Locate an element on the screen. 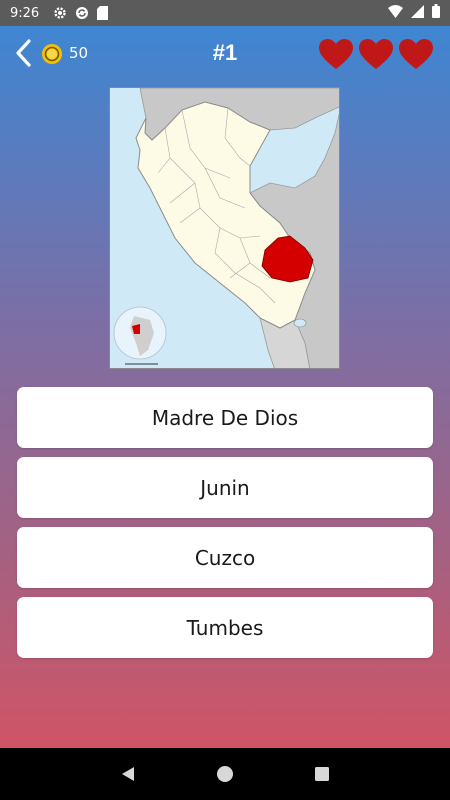  sync-icon is located at coordinates (82, 13).